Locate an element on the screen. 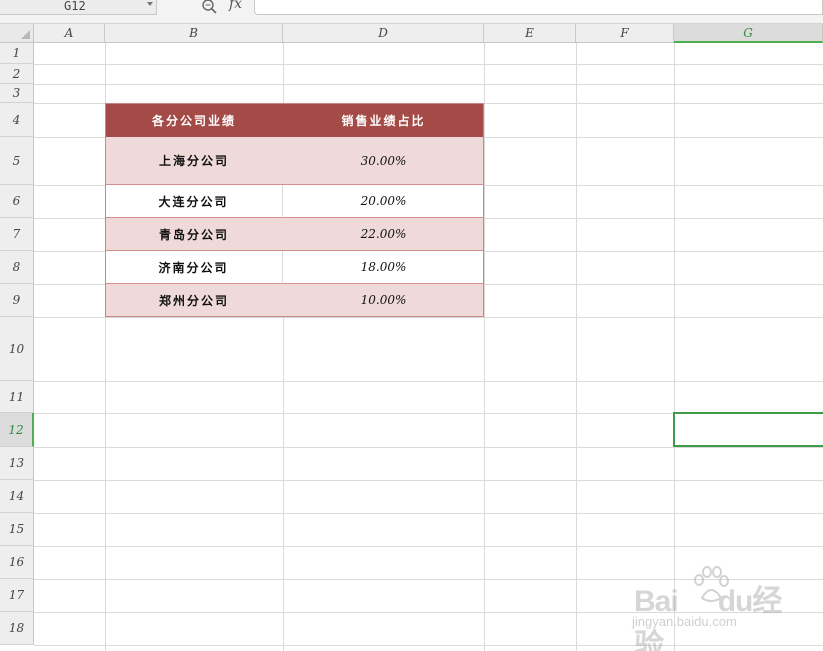 This screenshot has width=823, height=651. row-header-4: 4 is located at coordinates (17, 120).